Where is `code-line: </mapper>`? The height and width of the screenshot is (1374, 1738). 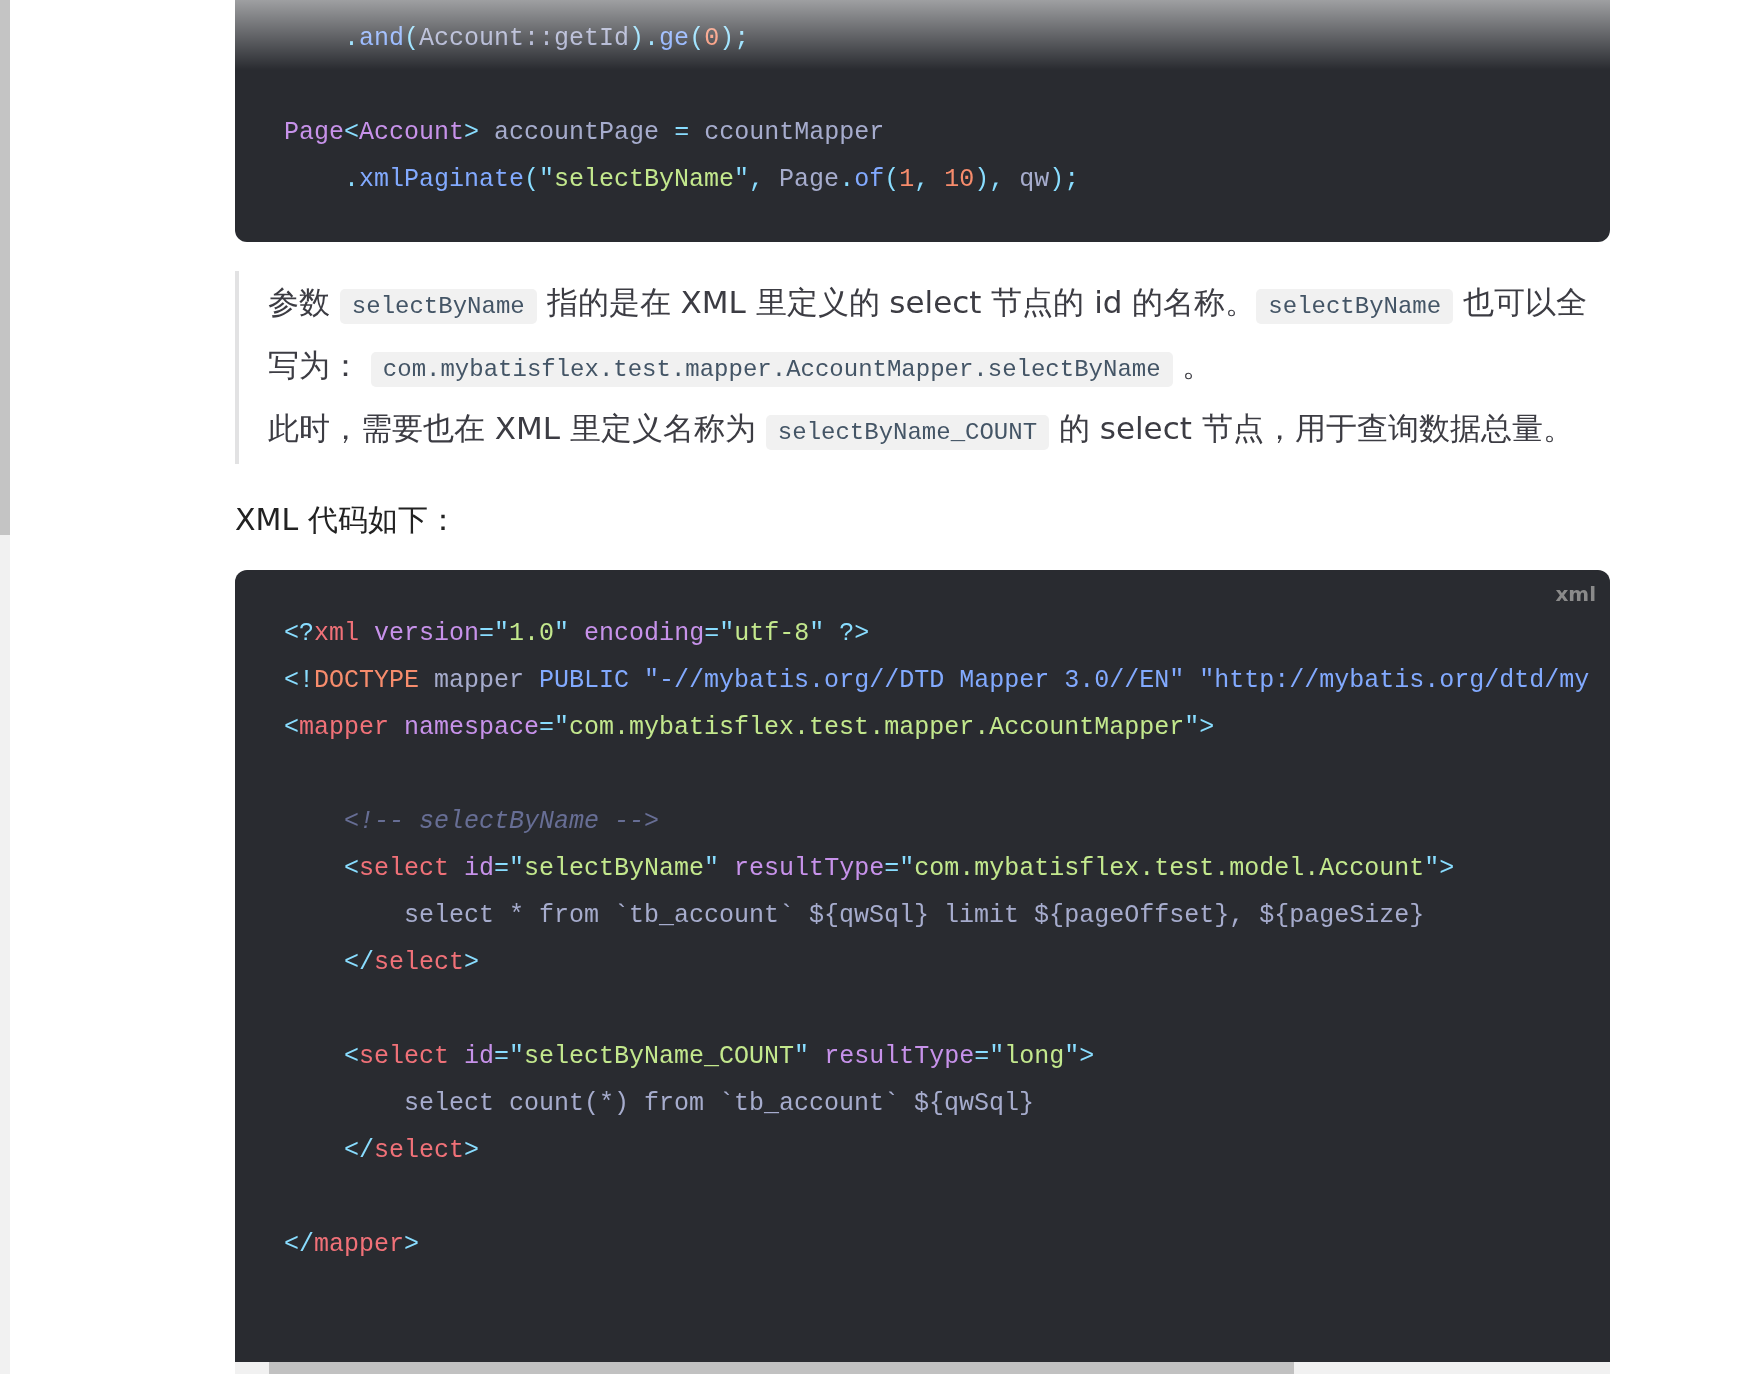
code-line: </mapper> is located at coordinates (352, 1245).